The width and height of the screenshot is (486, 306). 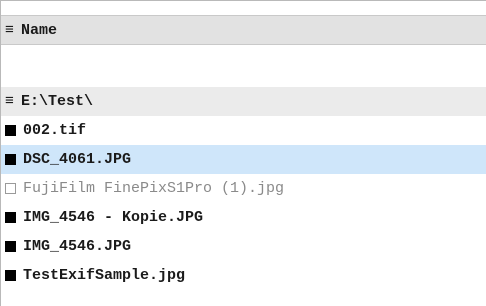 I want to click on file-row: DSC_4061.JPG, so click(x=243, y=159).